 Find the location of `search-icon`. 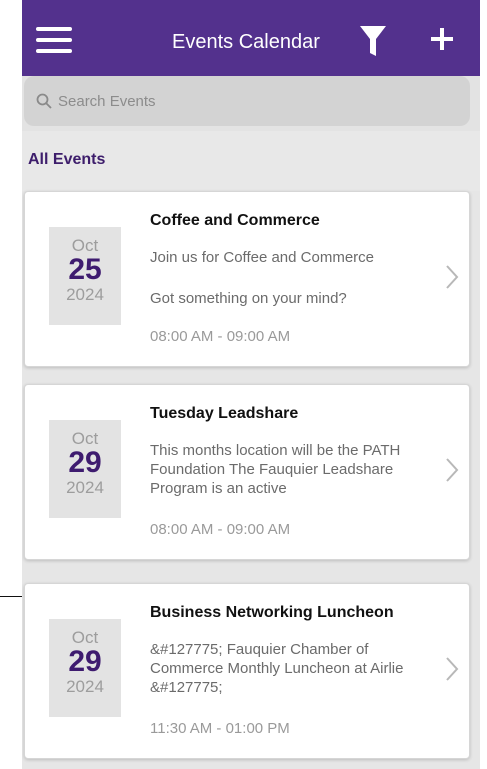

search-icon is located at coordinates (44, 101).